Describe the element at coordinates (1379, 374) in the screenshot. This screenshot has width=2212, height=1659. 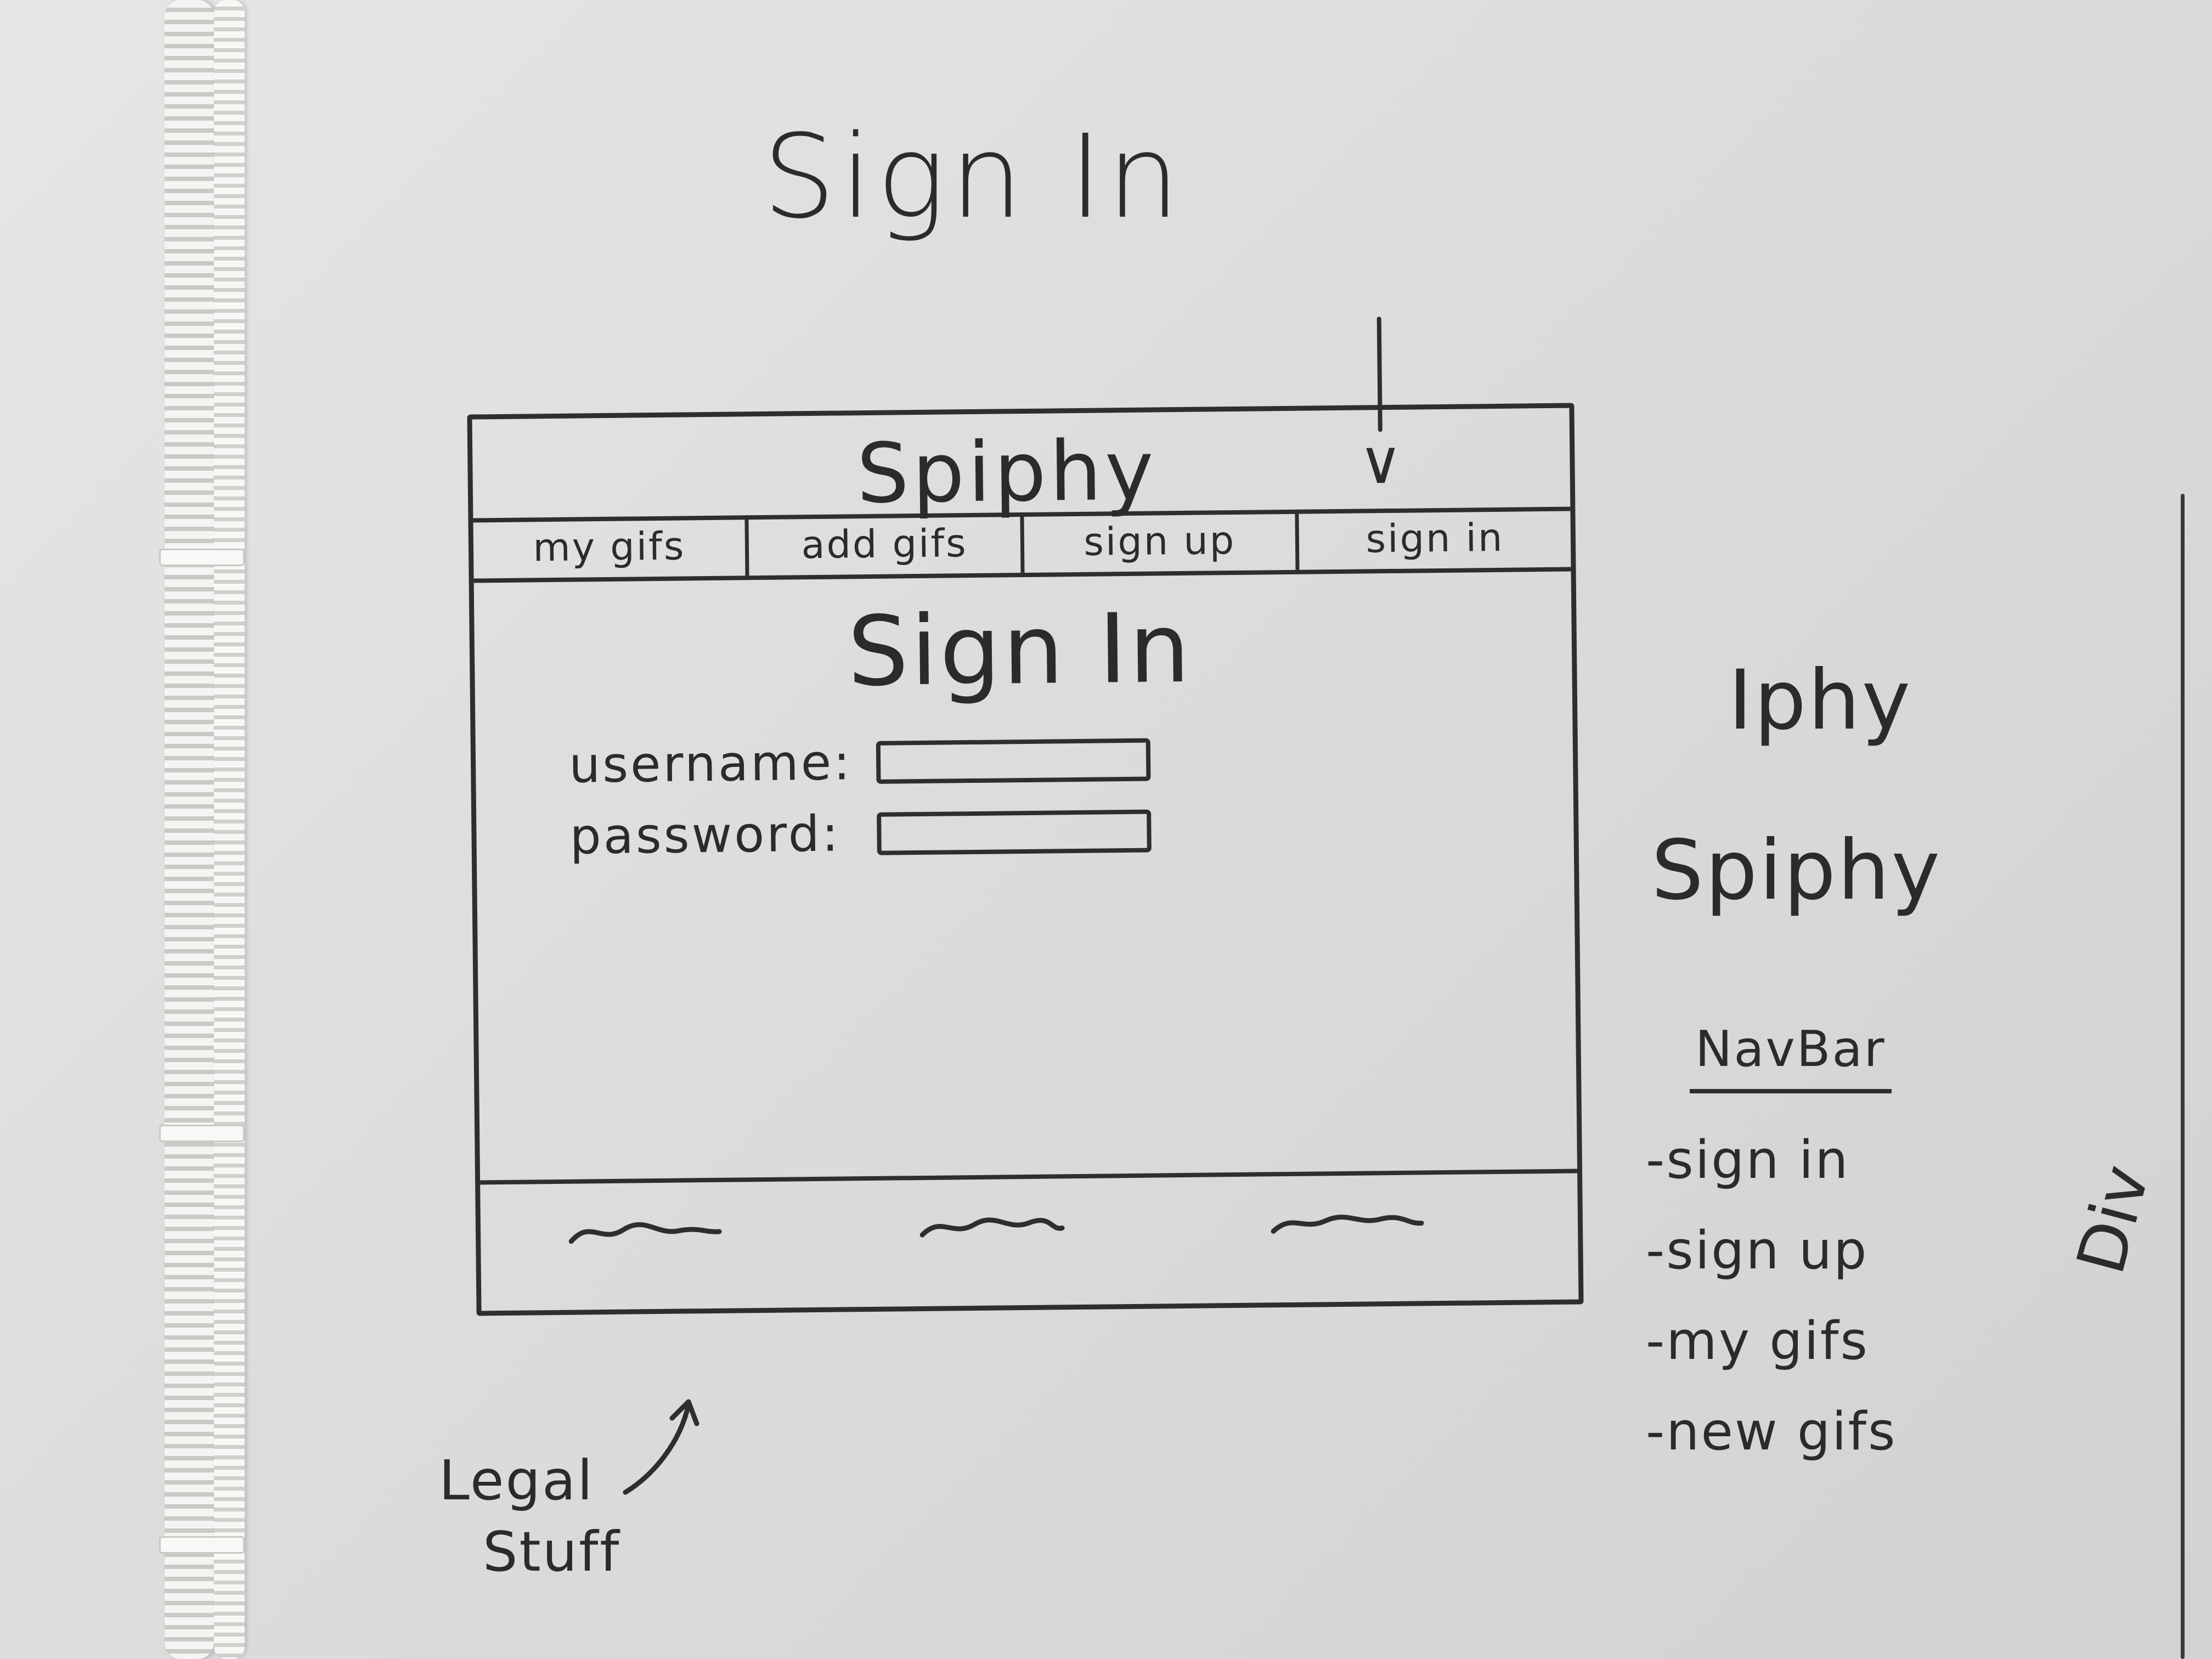
I see `pointer-arrow-stem` at that location.